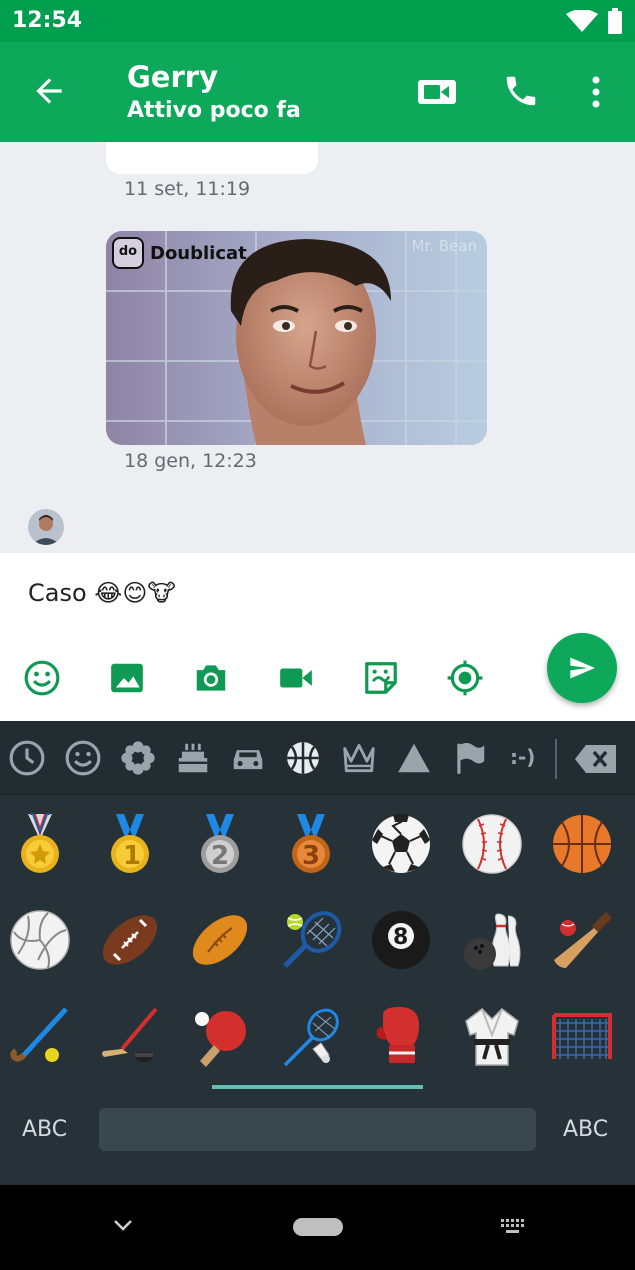 The width and height of the screenshot is (635, 1270). Describe the element at coordinates (615, 21) in the screenshot. I see `battery-icon` at that location.